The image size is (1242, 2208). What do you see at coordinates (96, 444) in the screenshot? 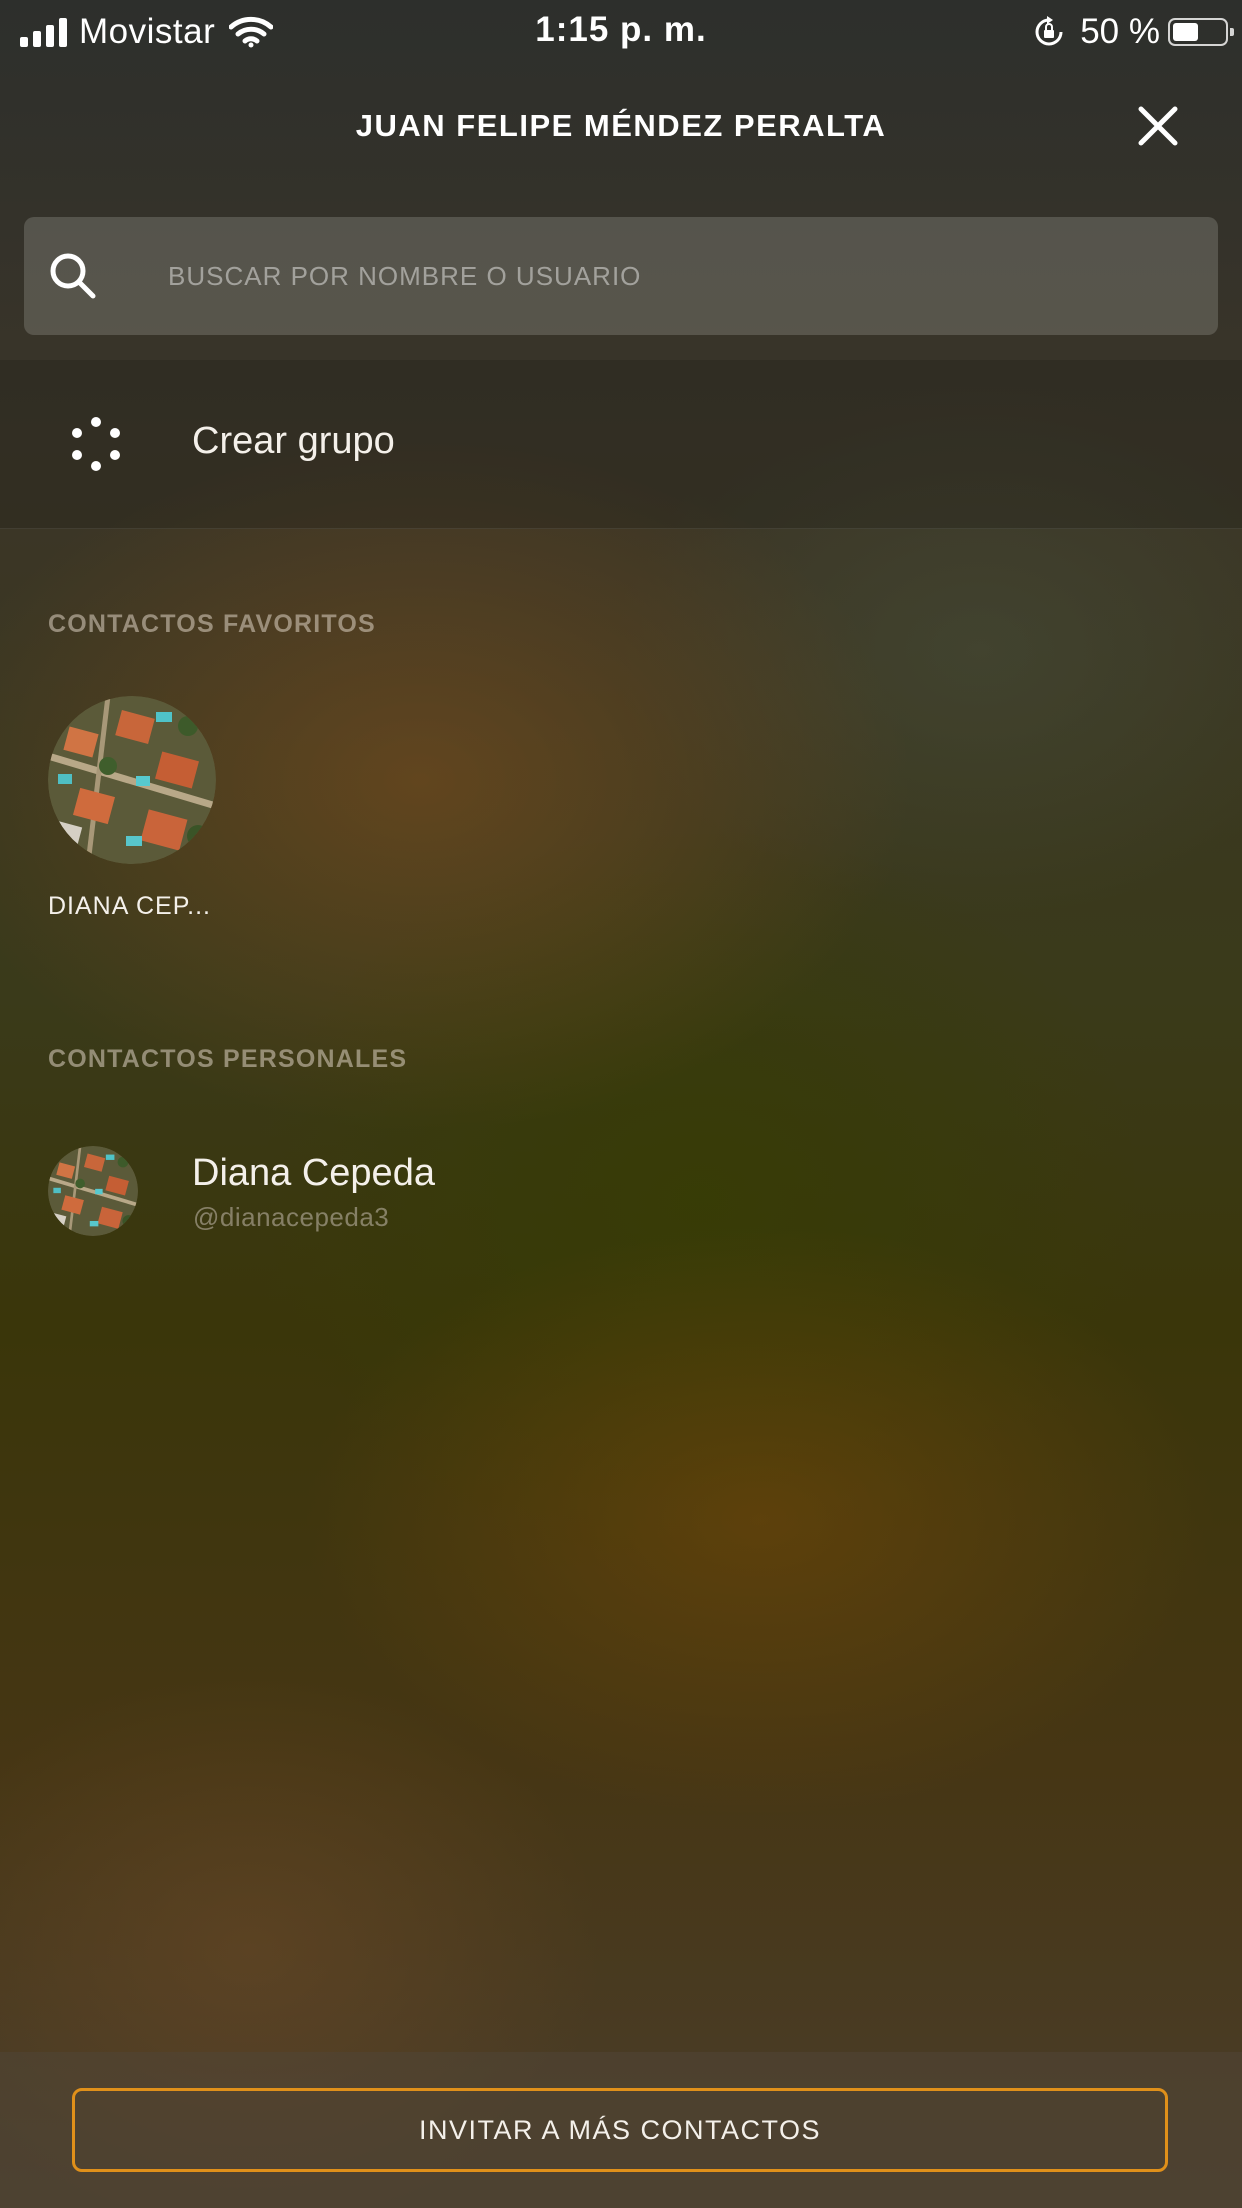
I see `group-dots-icon` at bounding box center [96, 444].